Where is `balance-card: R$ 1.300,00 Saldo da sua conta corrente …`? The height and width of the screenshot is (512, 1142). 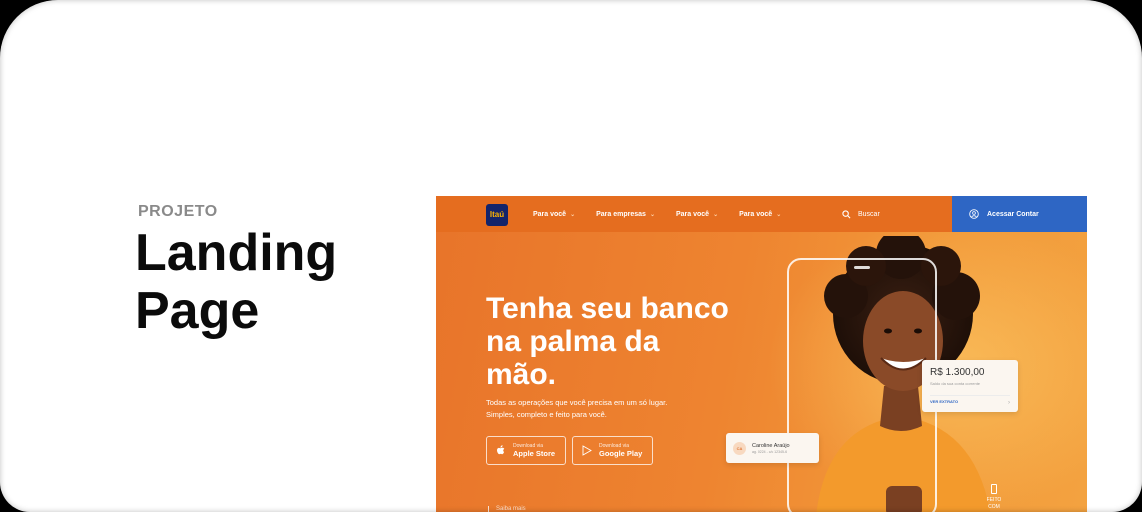
balance-card: R$ 1.300,00 Saldo da sua conta corrente … is located at coordinates (970, 386).